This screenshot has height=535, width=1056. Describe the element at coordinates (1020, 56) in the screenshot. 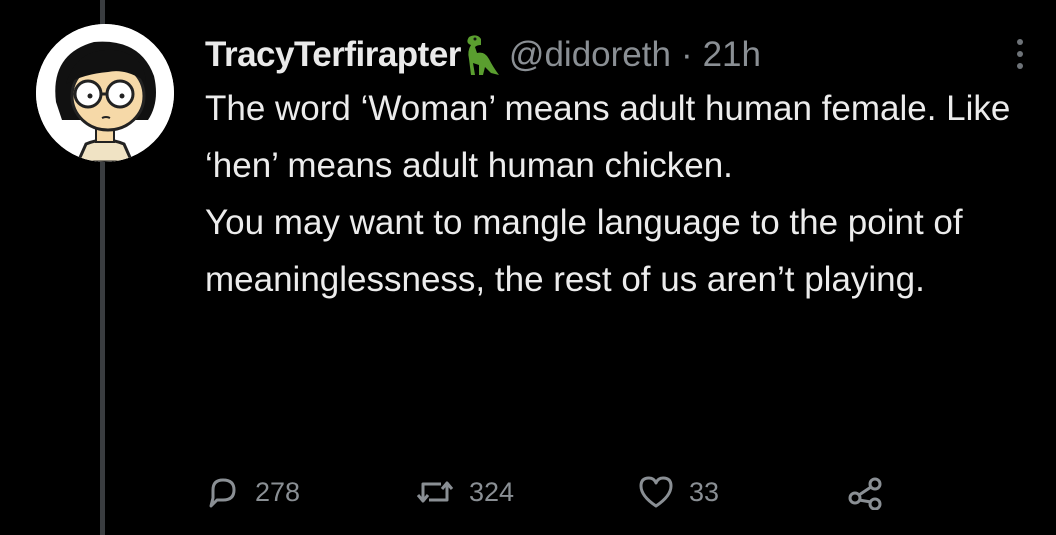

I see `more-options-icon` at that location.